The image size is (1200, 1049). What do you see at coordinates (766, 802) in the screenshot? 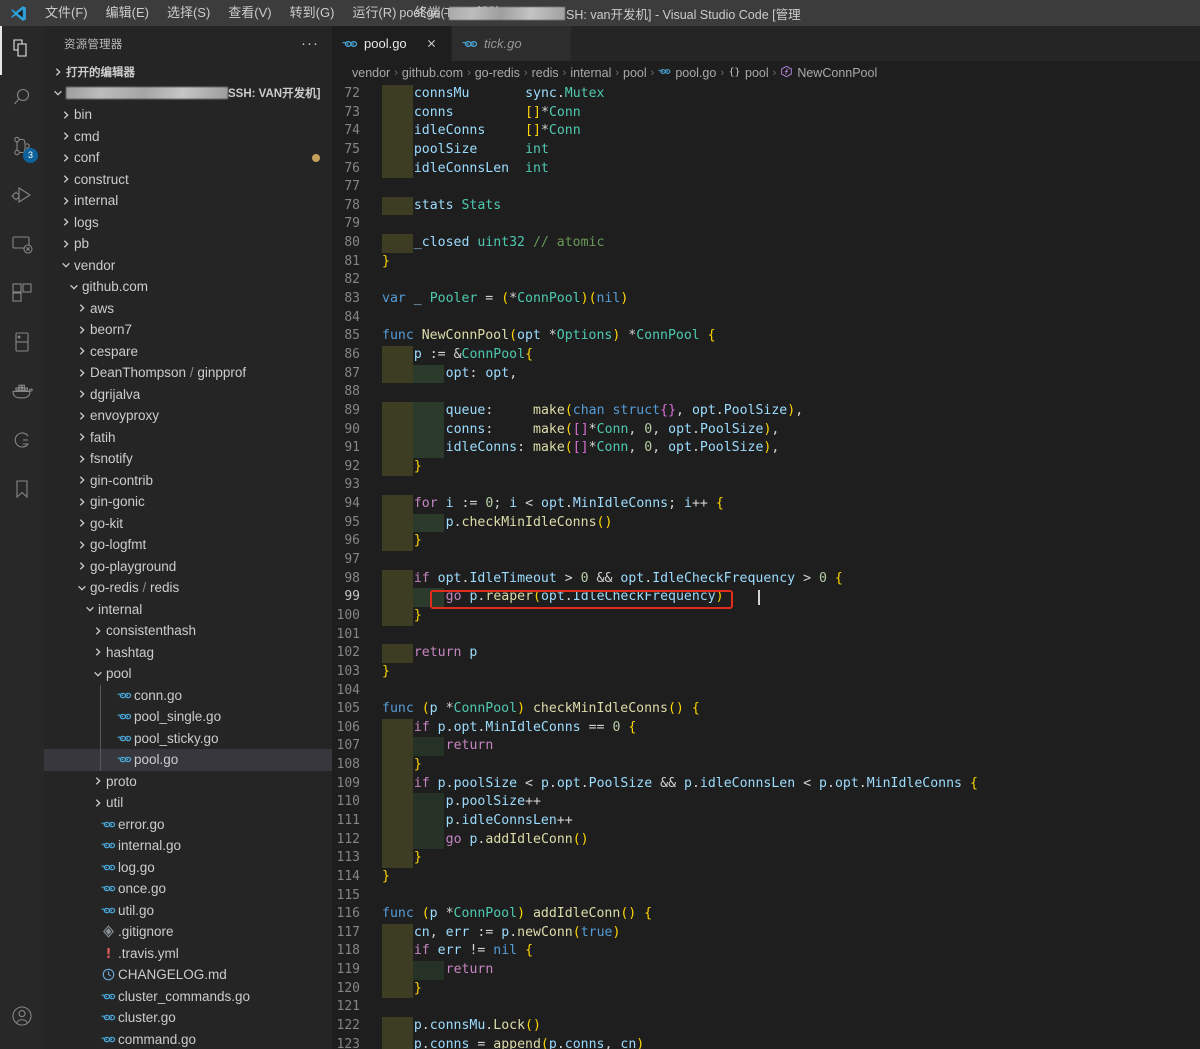
I see `code-line: 110 p.poolSize++` at bounding box center [766, 802].